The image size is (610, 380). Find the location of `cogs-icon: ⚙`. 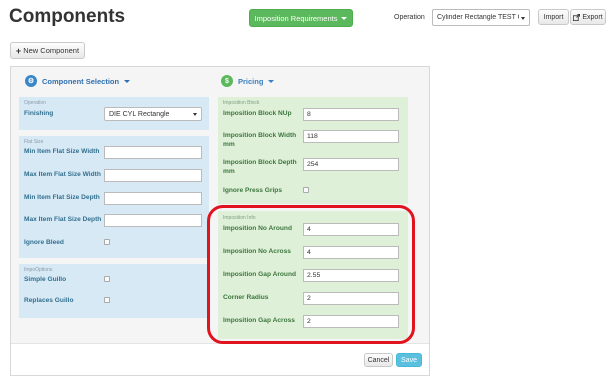

cogs-icon: ⚙ is located at coordinates (31, 81).